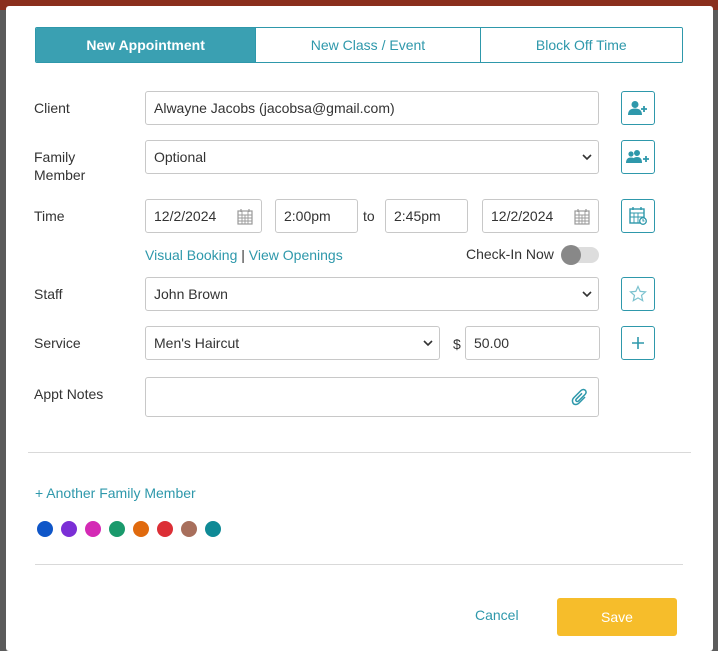  What do you see at coordinates (45, 529) in the screenshot?
I see `color-swatch-blue` at bounding box center [45, 529].